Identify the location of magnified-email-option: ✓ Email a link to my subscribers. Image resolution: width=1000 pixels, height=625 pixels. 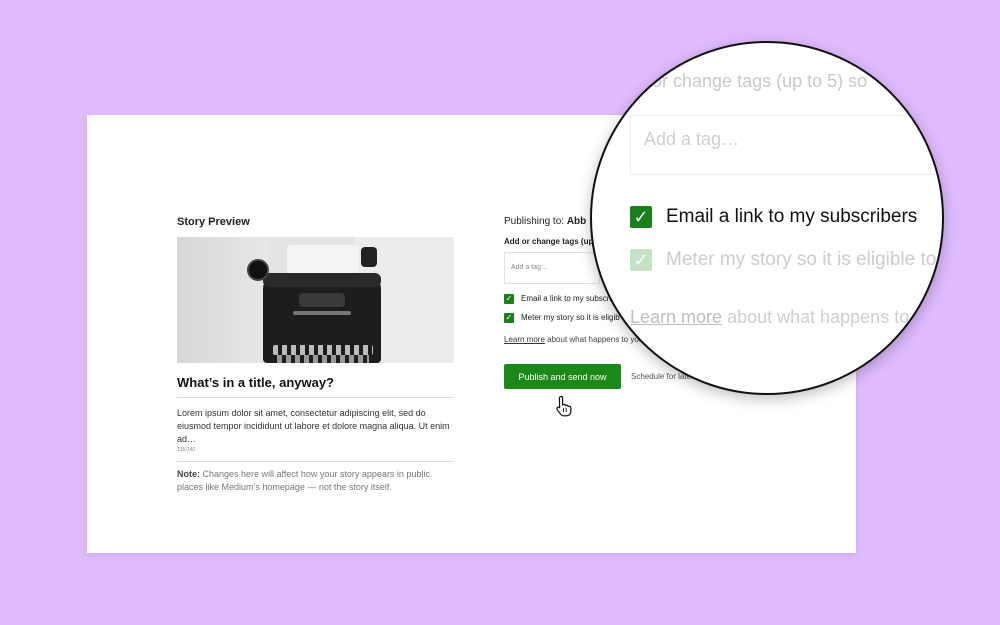
(773, 217).